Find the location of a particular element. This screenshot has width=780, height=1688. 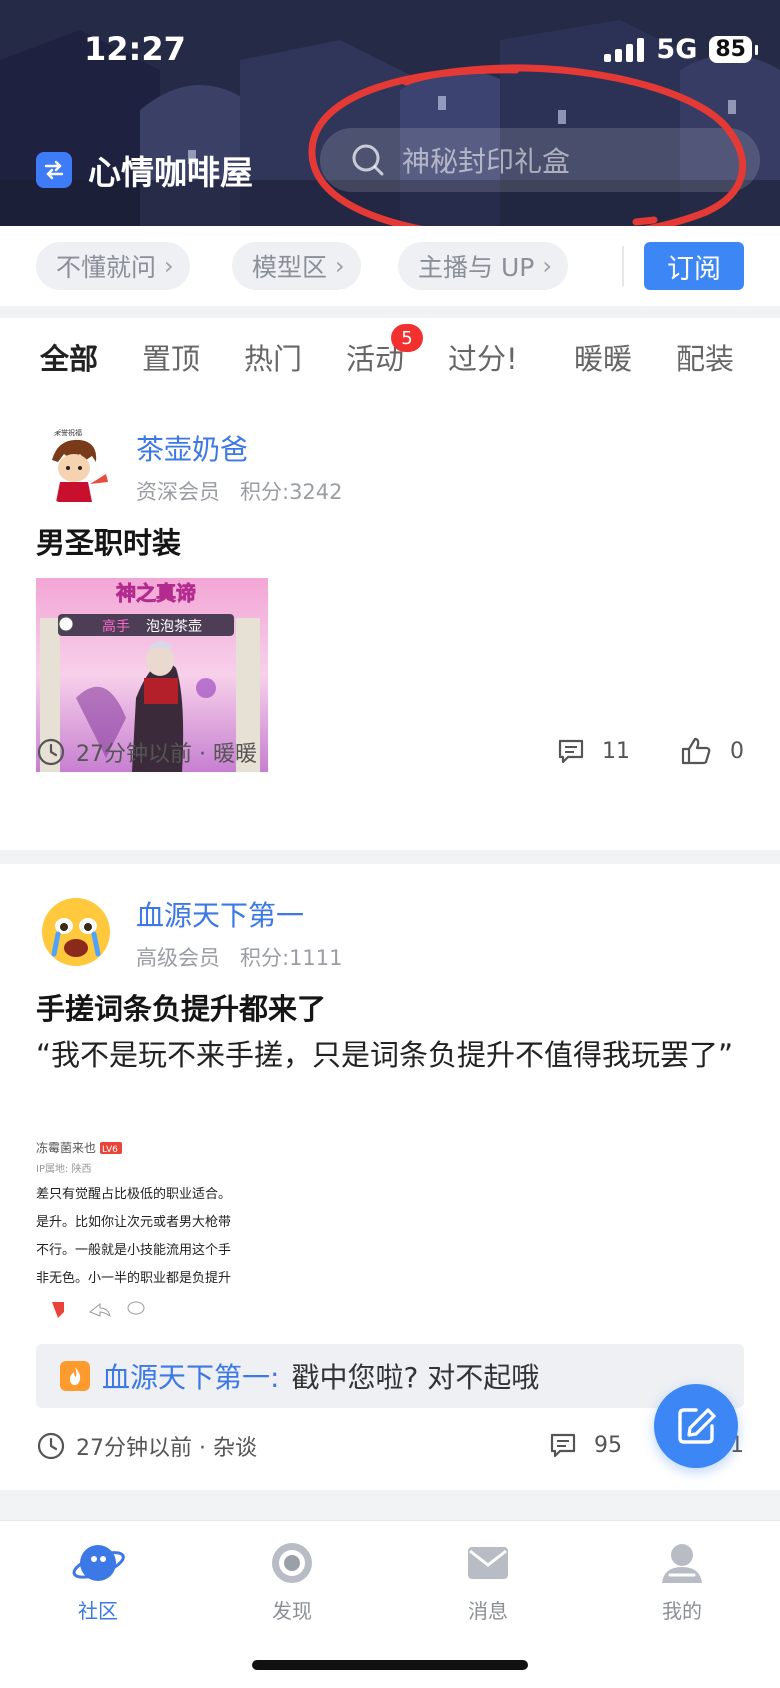

post-body: “我不是玩不来手搓，只是词条负提升不值得我玩罢了” is located at coordinates (391, 1055).